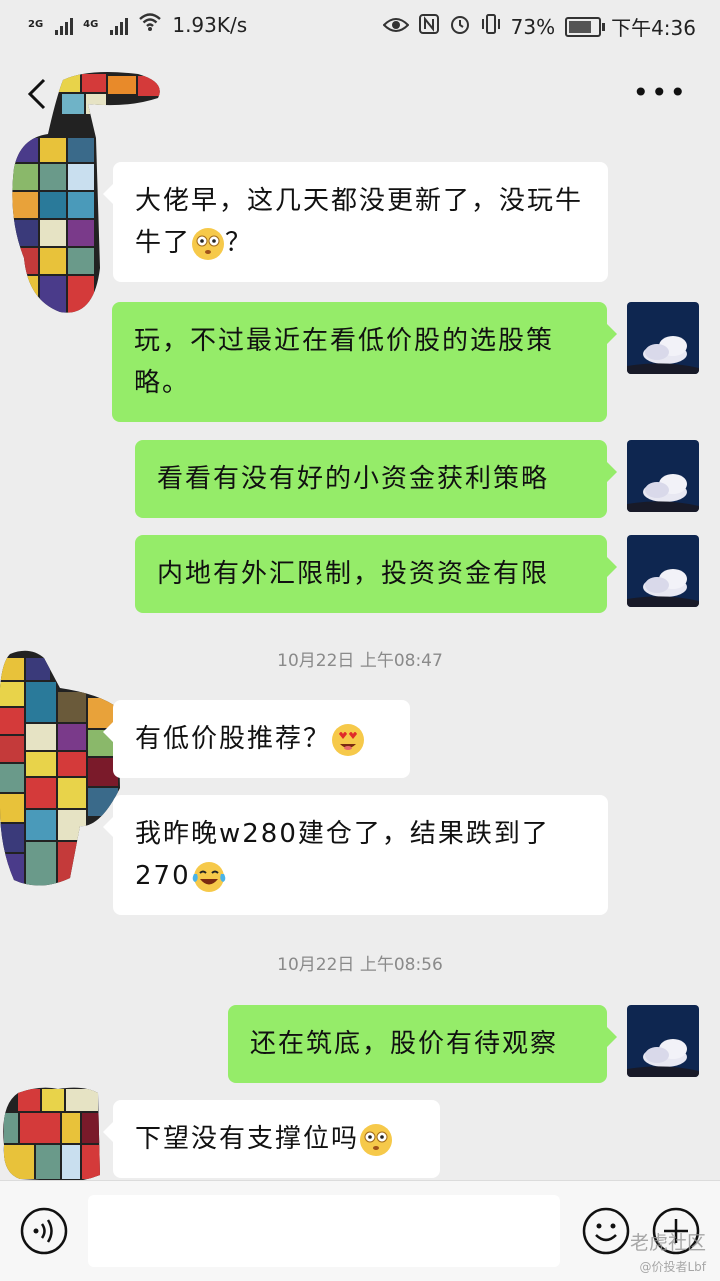 This screenshot has width=720, height=1281. I want to click on nfc-icon, so click(428, 26).